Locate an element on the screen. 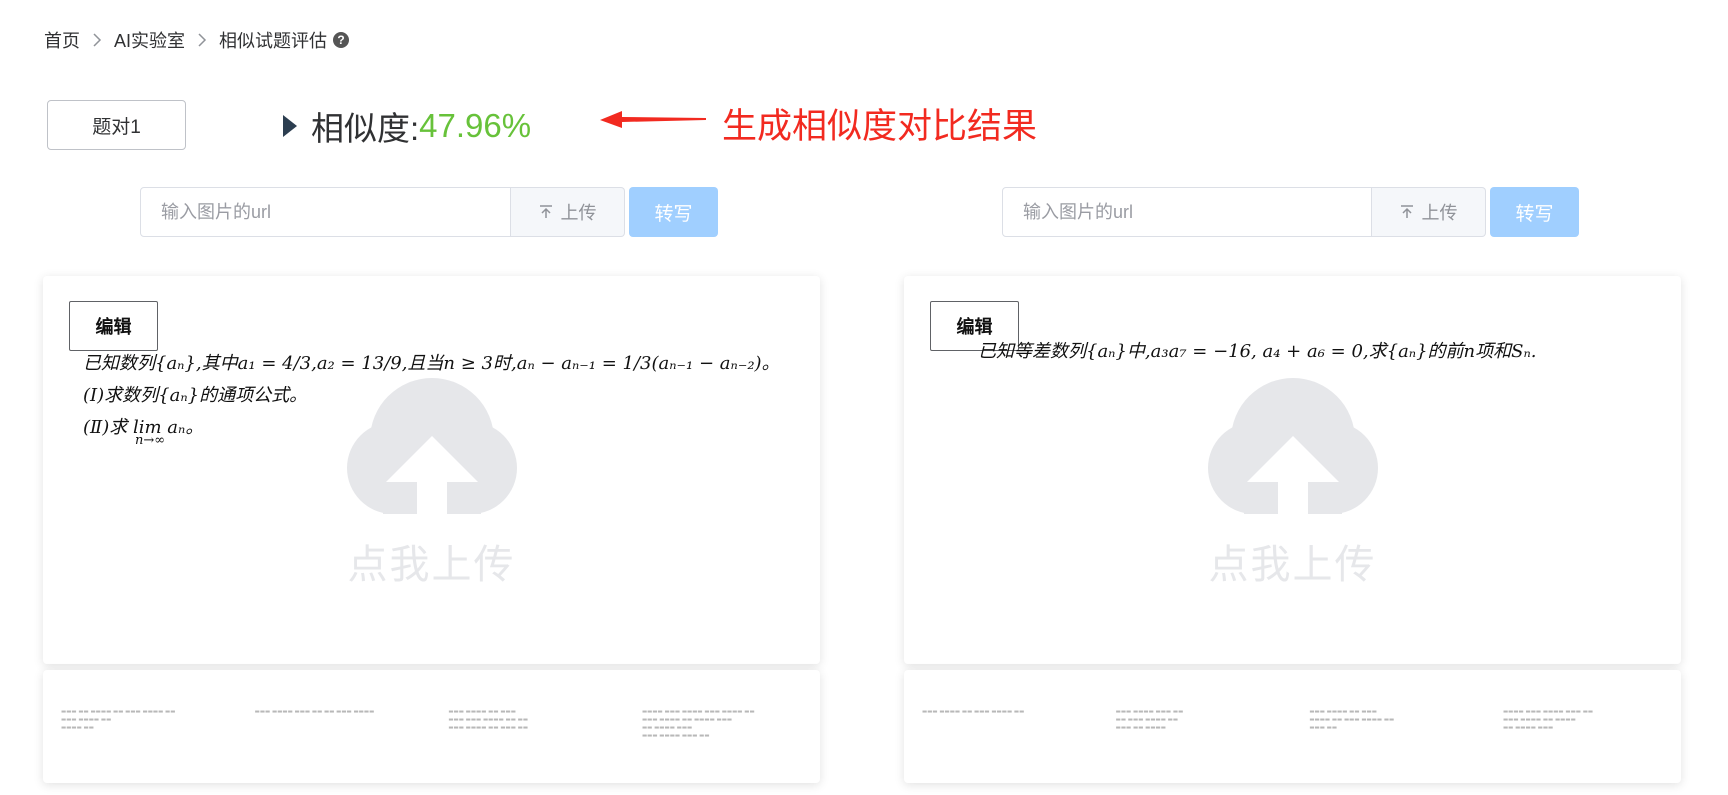 The image size is (1728, 795). left-upload-bar: 上传 转写 is located at coordinates (429, 212).